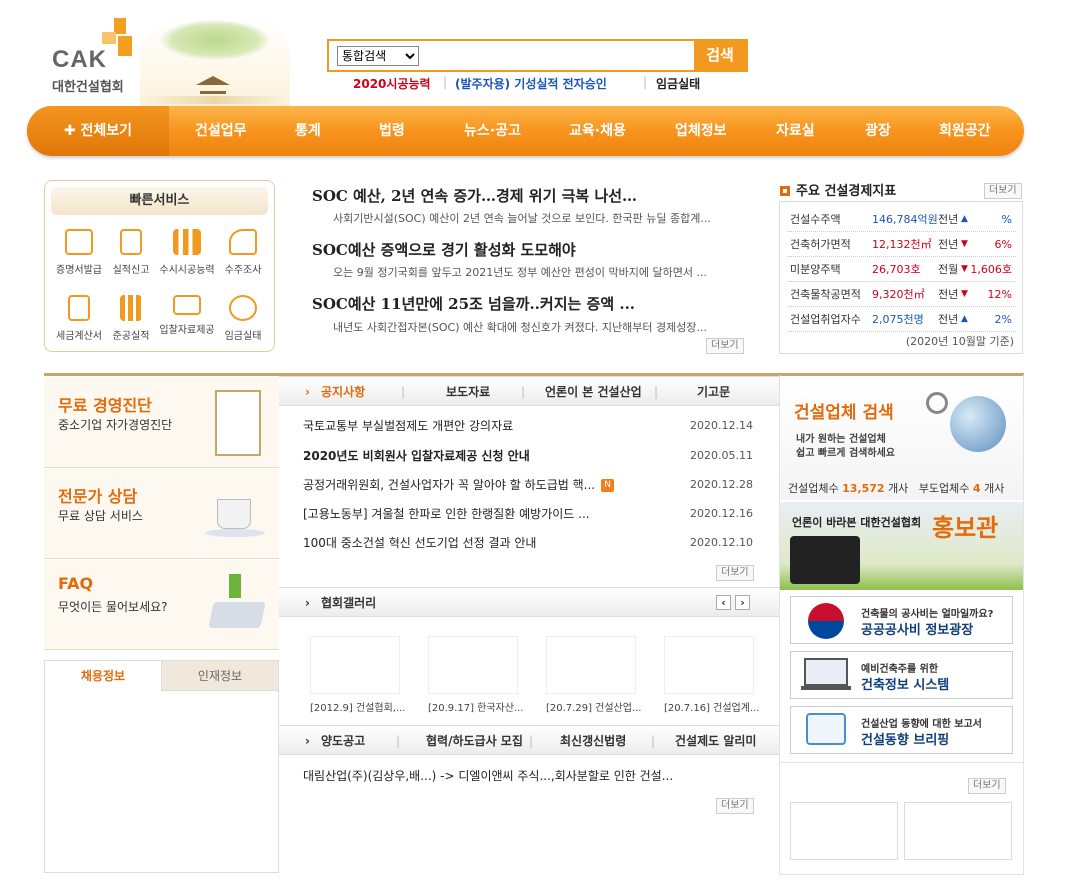  I want to click on quick-service-item: 임금실태, so click(243, 318).